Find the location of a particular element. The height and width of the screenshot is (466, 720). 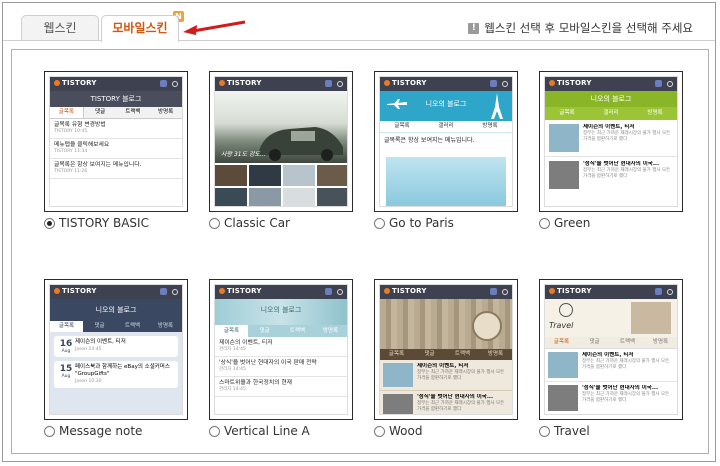

red-arrow-icon is located at coordinates (214, 27).